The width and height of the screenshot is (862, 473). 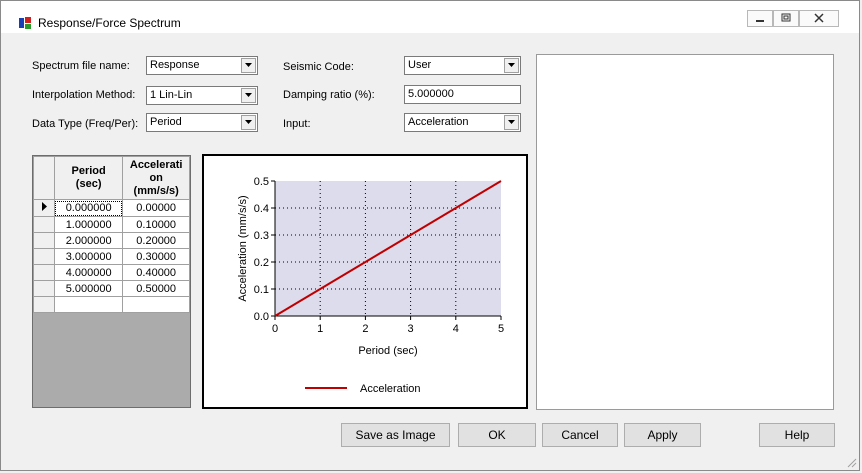 I want to click on legend-label: Acceleration, so click(x=390, y=389).